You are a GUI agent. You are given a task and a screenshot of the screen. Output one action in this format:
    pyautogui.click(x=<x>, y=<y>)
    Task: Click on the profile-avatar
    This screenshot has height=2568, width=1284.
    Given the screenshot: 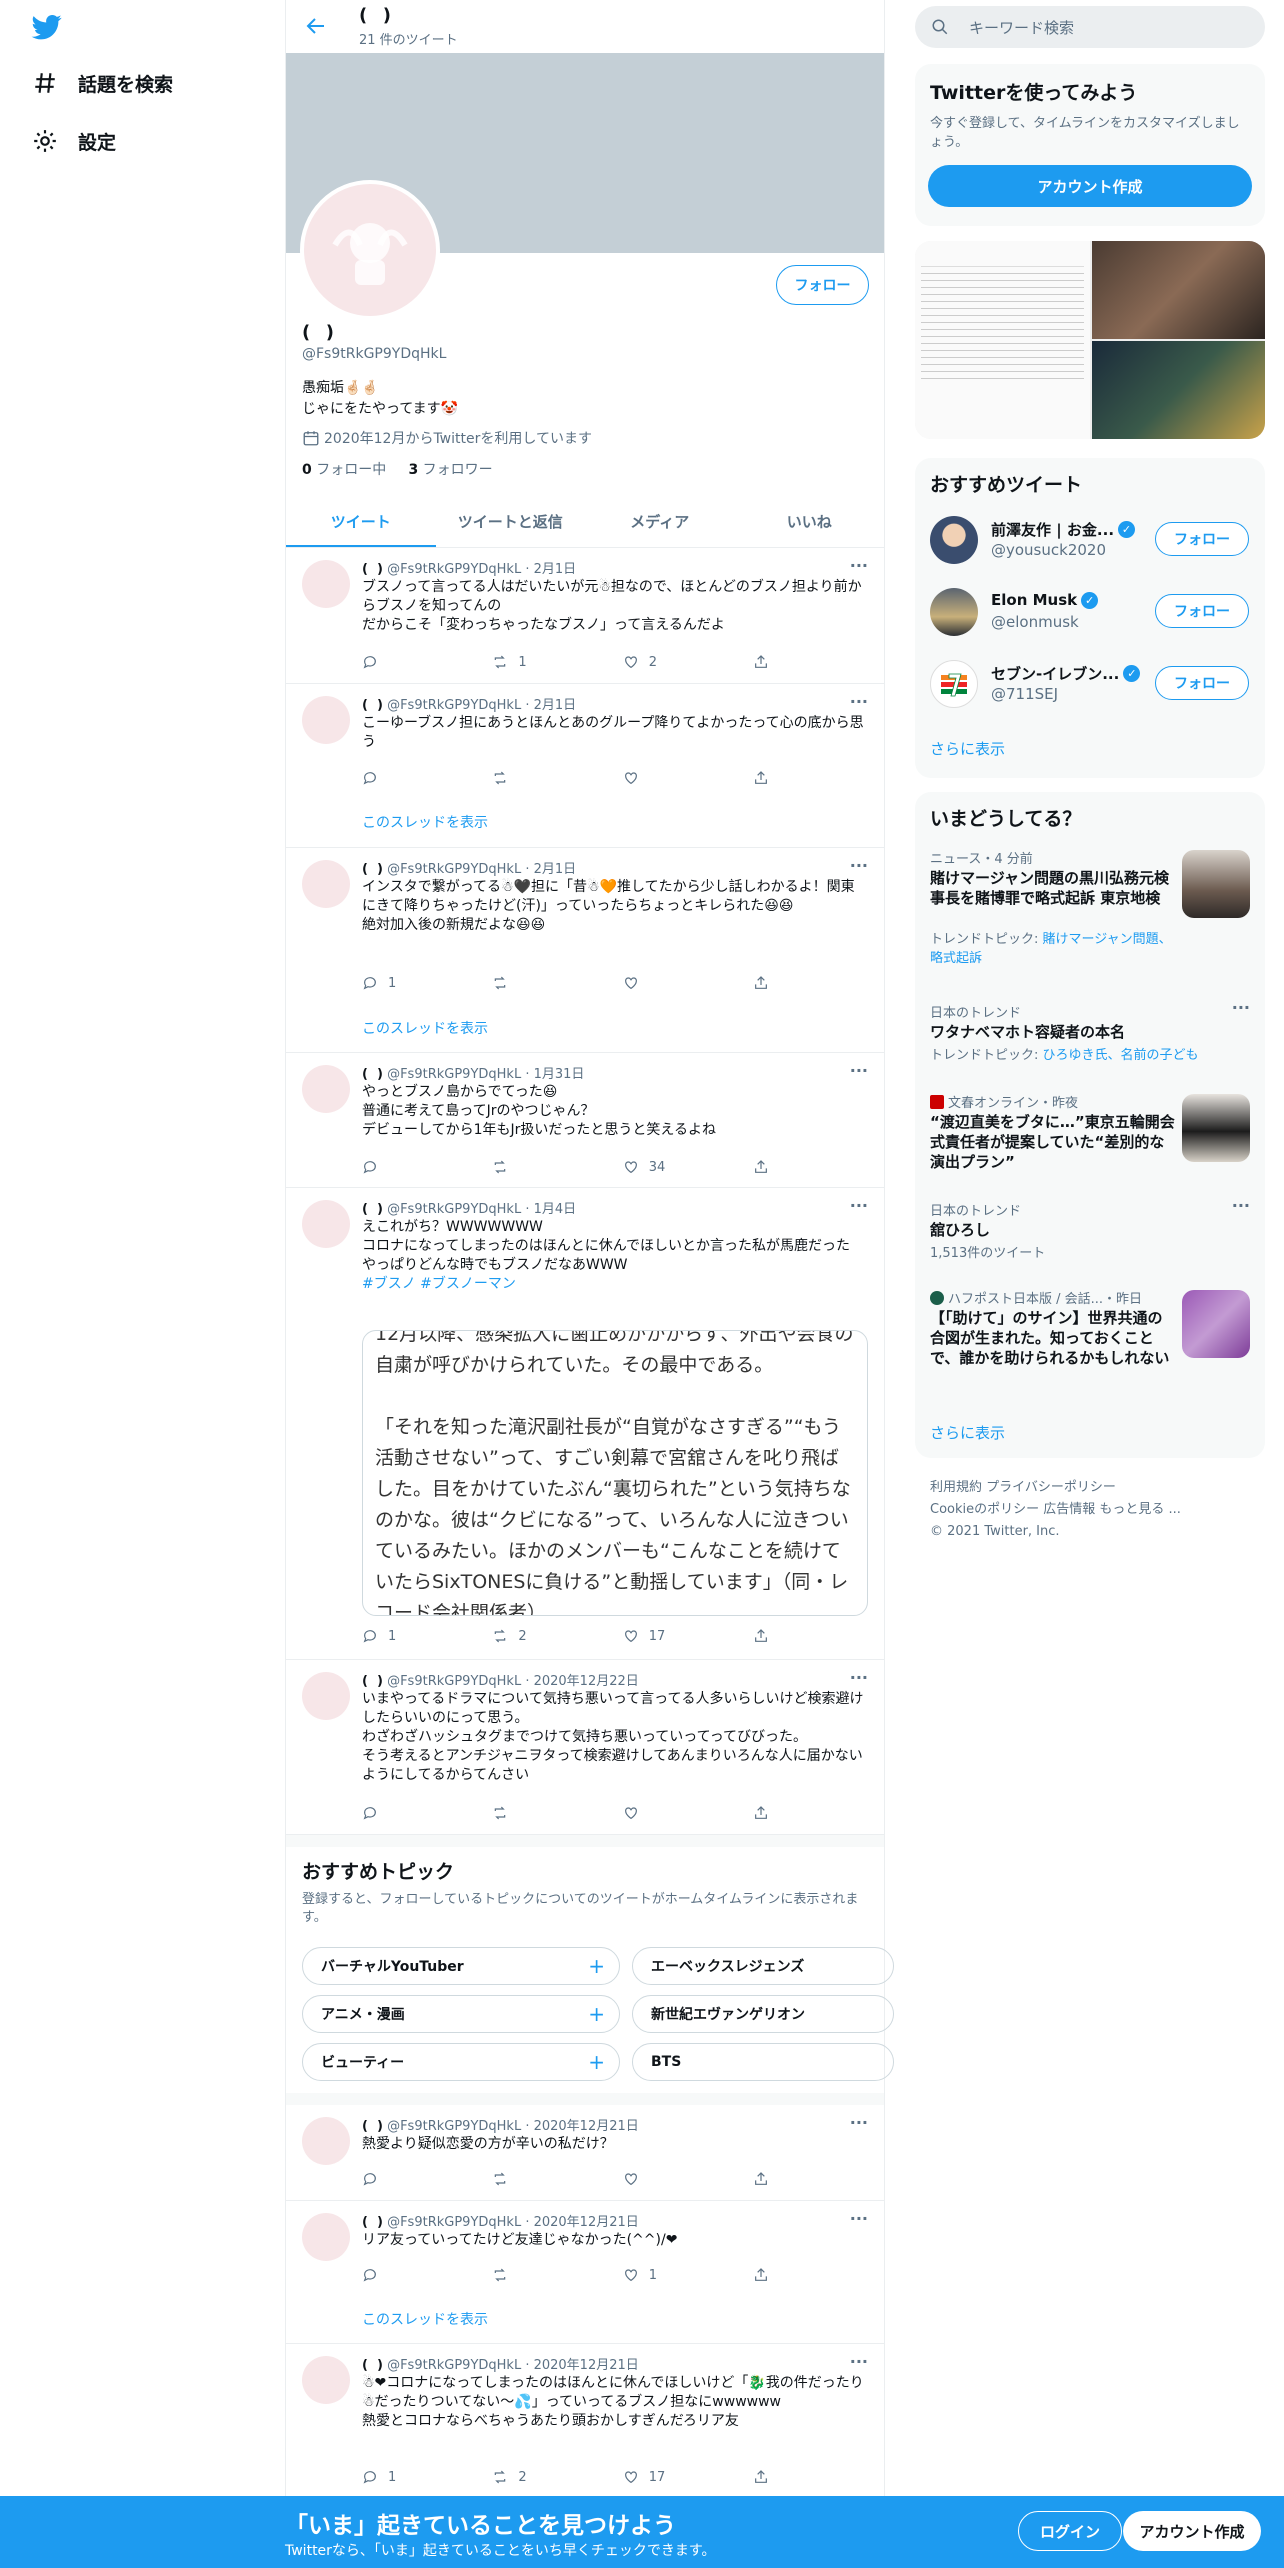 What is the action you would take?
    pyautogui.click(x=370, y=250)
    